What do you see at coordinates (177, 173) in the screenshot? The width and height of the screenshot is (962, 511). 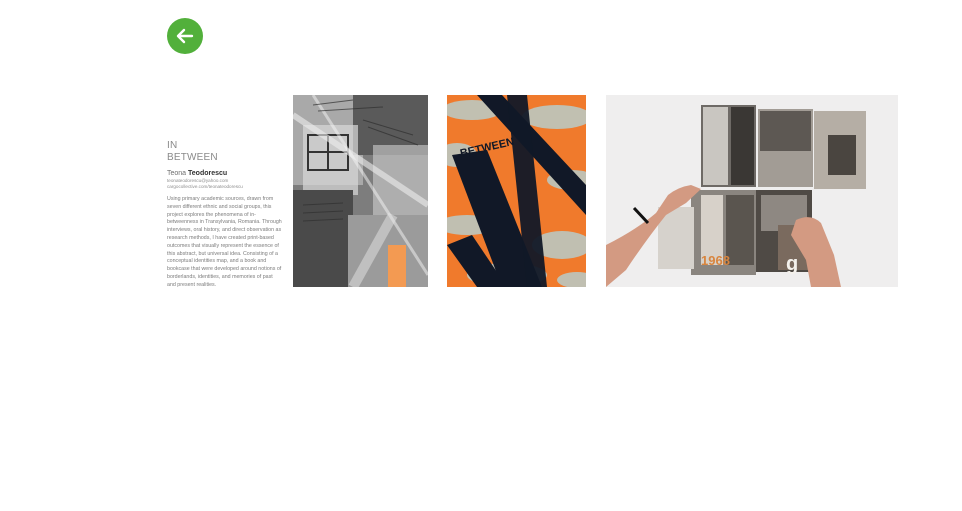 I see `author-first-name: Teona` at bounding box center [177, 173].